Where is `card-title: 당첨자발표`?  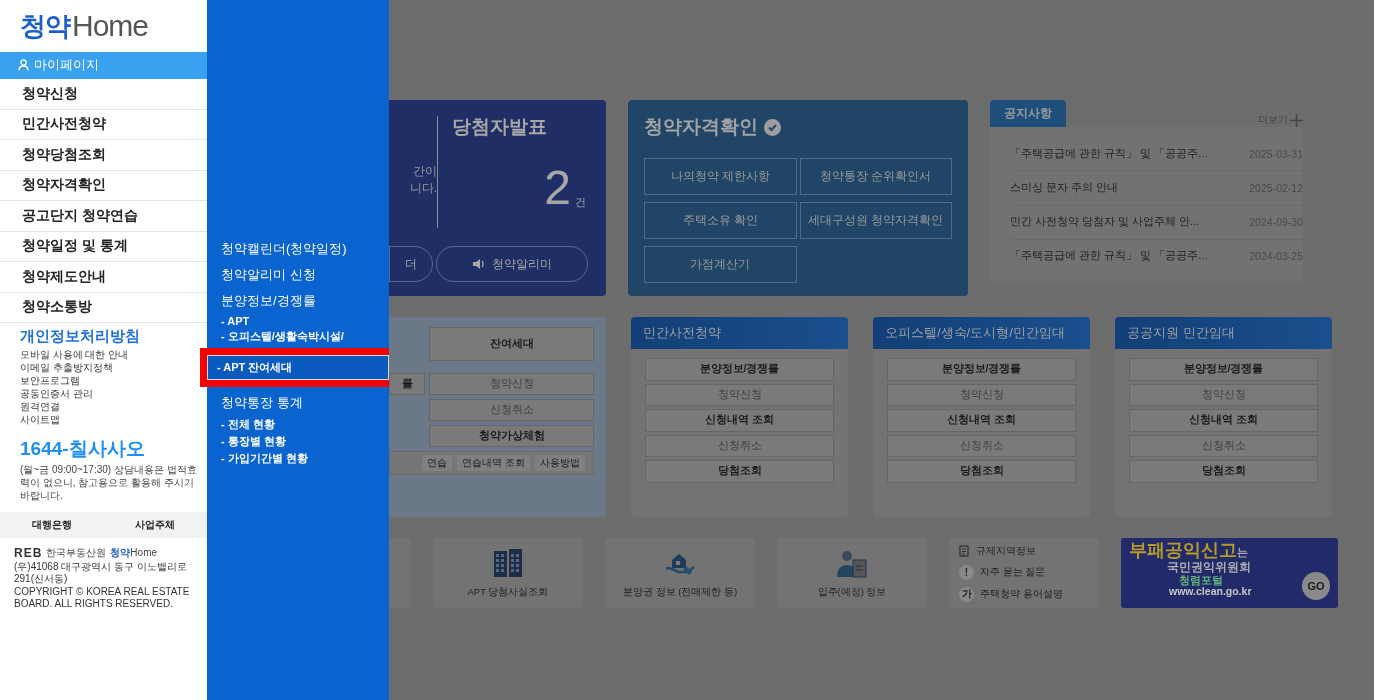 card-title: 당첨자발표 is located at coordinates (500, 127).